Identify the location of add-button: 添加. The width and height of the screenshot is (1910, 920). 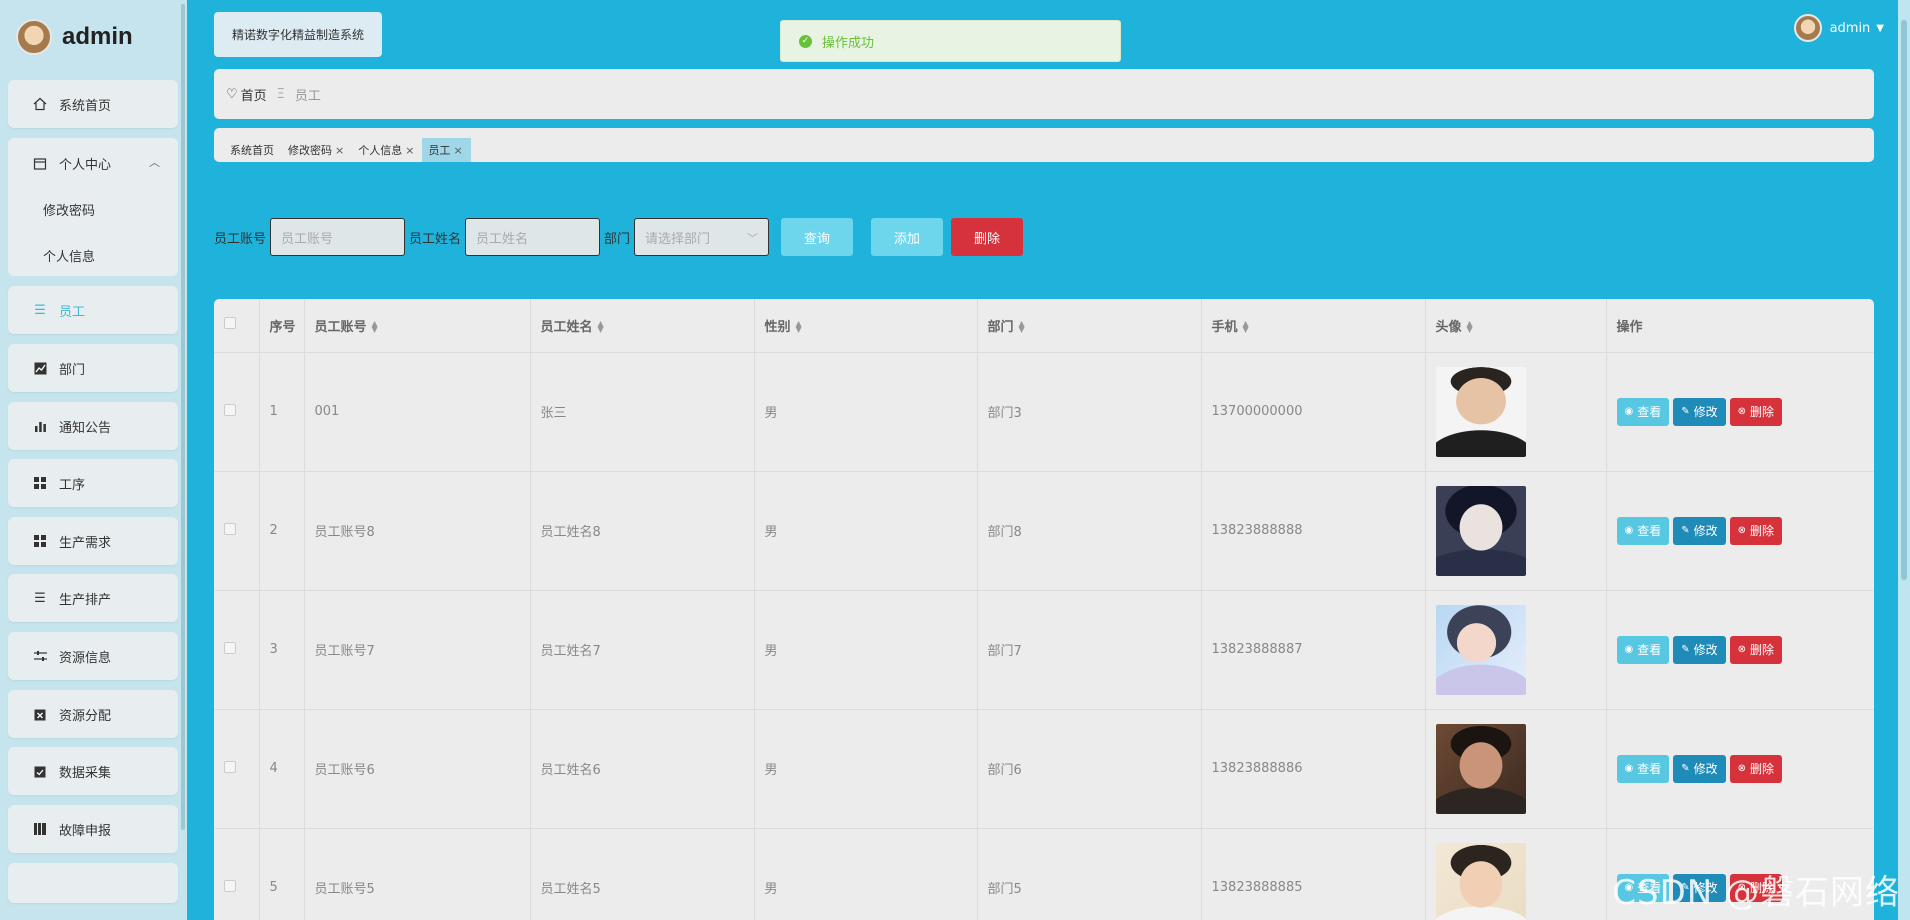
(907, 237).